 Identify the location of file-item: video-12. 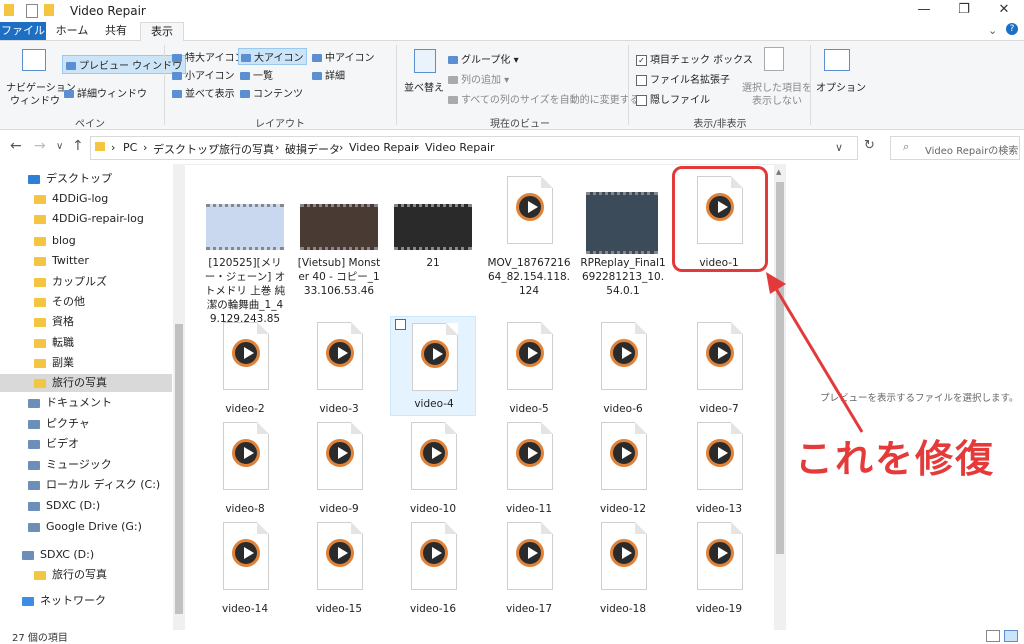
(622, 474).